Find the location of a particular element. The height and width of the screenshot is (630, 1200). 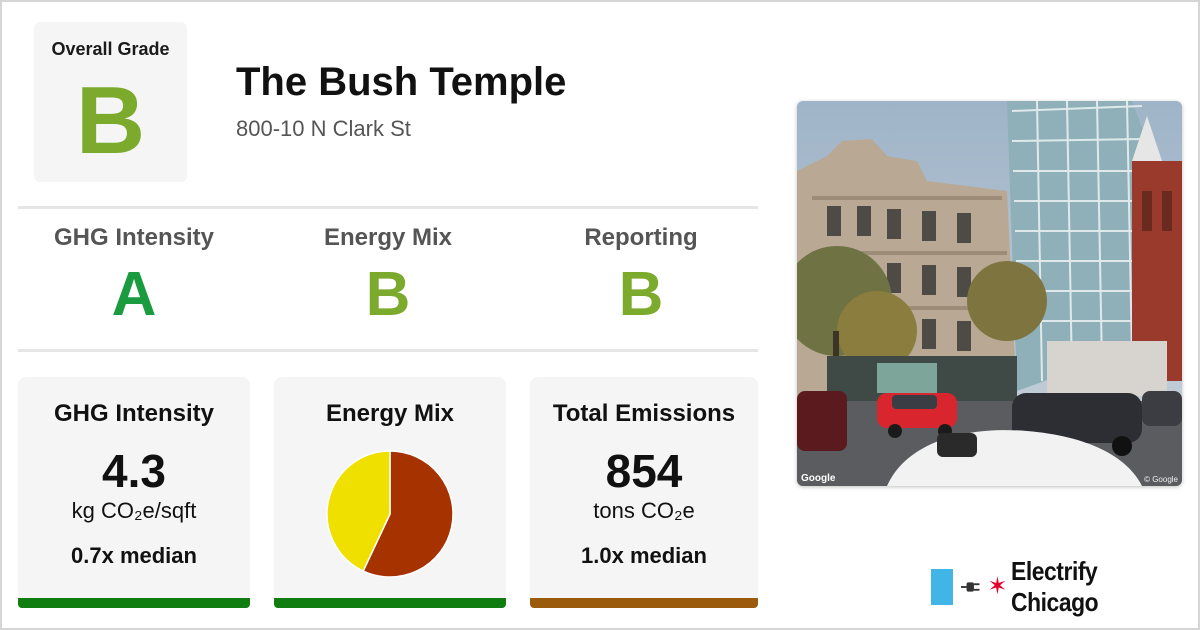

card-title: Total Emissions is located at coordinates (644, 413).